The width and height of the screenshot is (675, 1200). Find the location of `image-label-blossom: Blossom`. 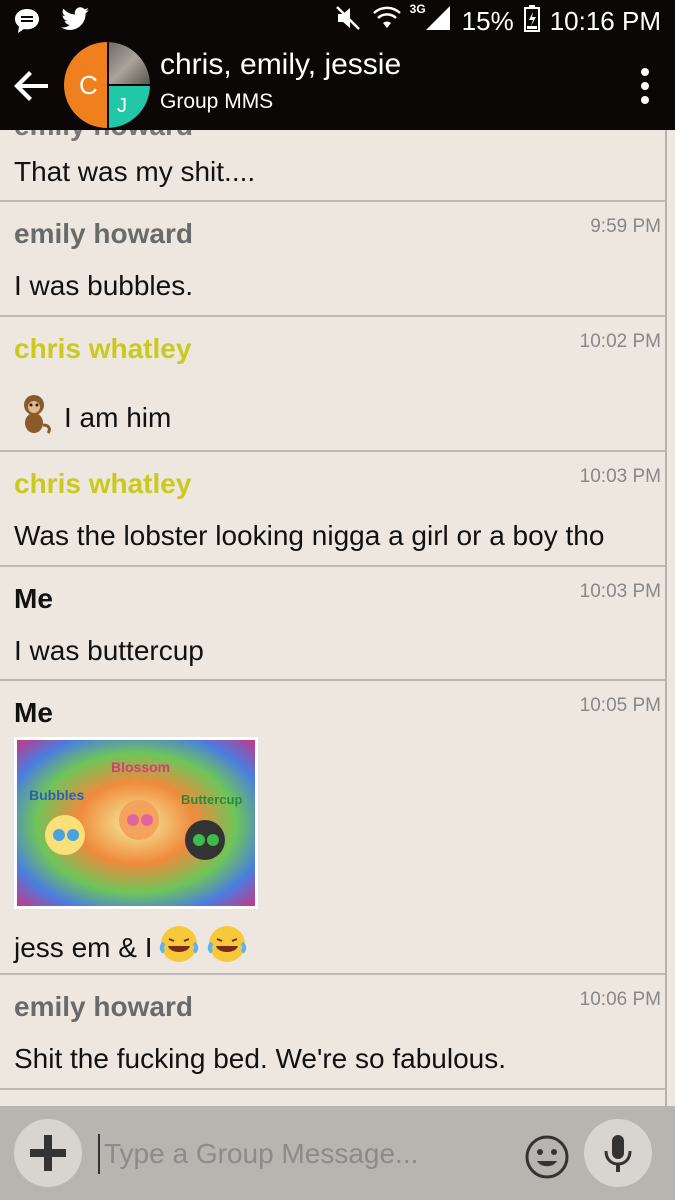

image-label-blossom: Blossom is located at coordinates (140, 767).